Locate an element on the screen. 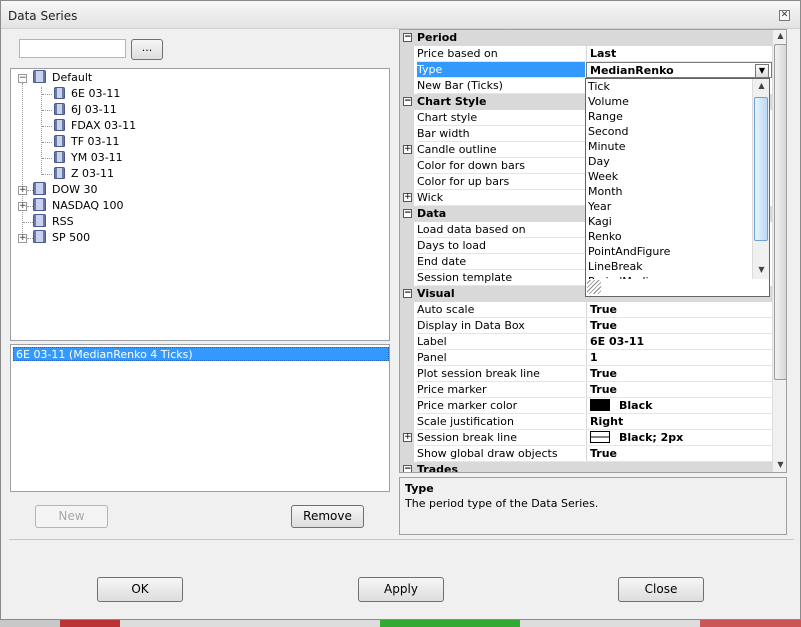  tree-node-list: RSS is located at coordinates (53, 222).